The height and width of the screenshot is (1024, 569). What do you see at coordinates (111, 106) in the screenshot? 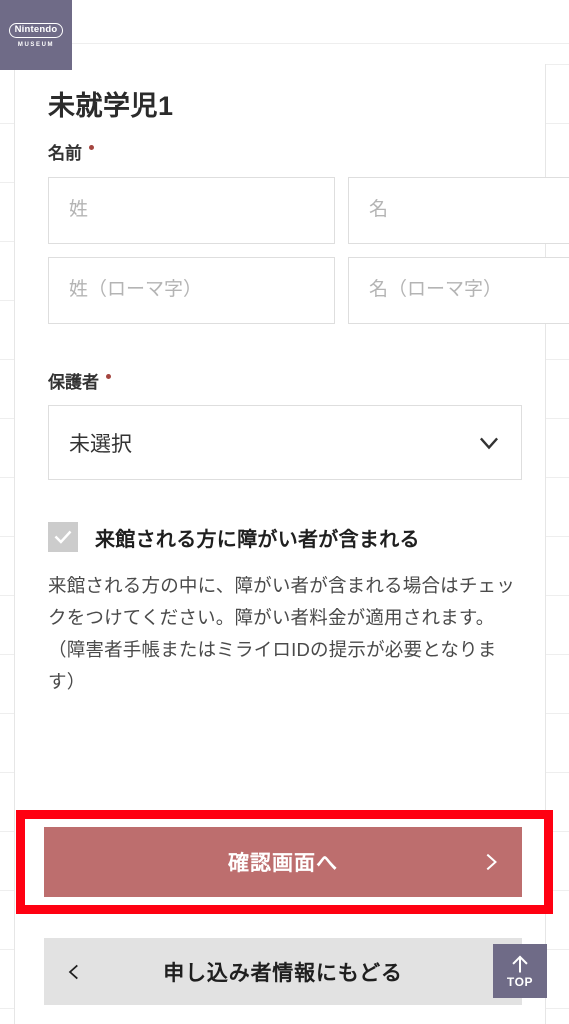
I see `page-title: 未就学児1` at bounding box center [111, 106].